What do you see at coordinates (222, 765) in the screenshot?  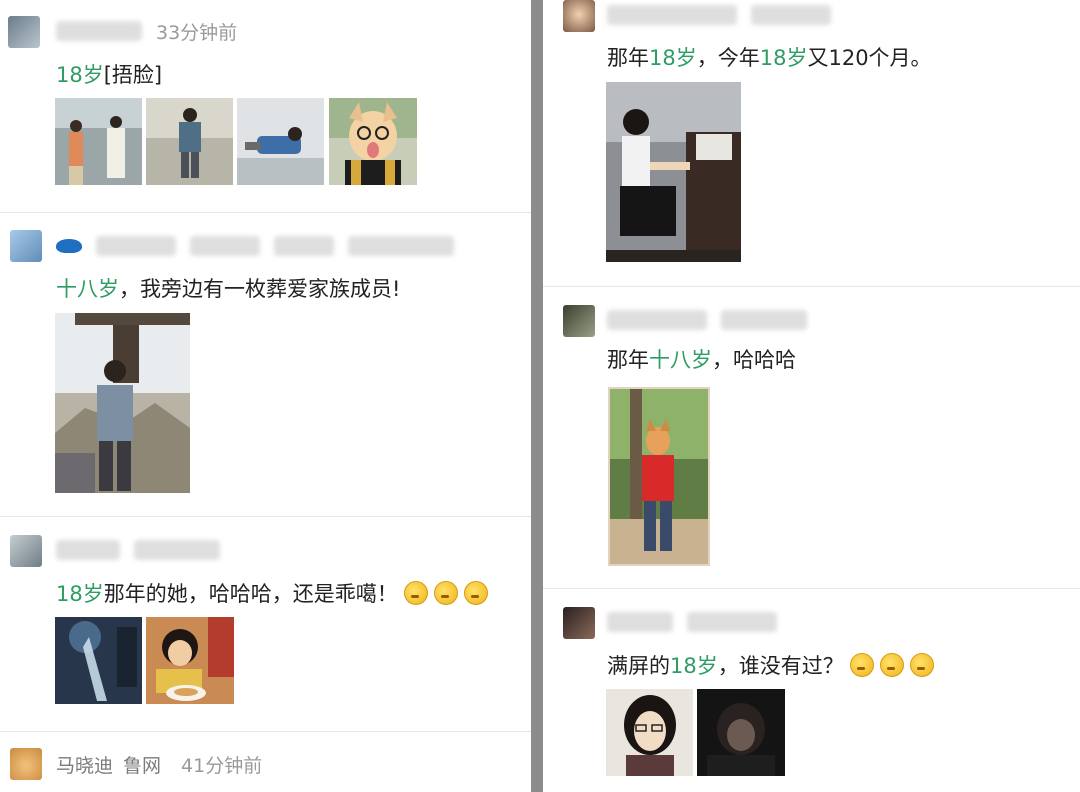 I see `post-time: 41分钟前` at bounding box center [222, 765].